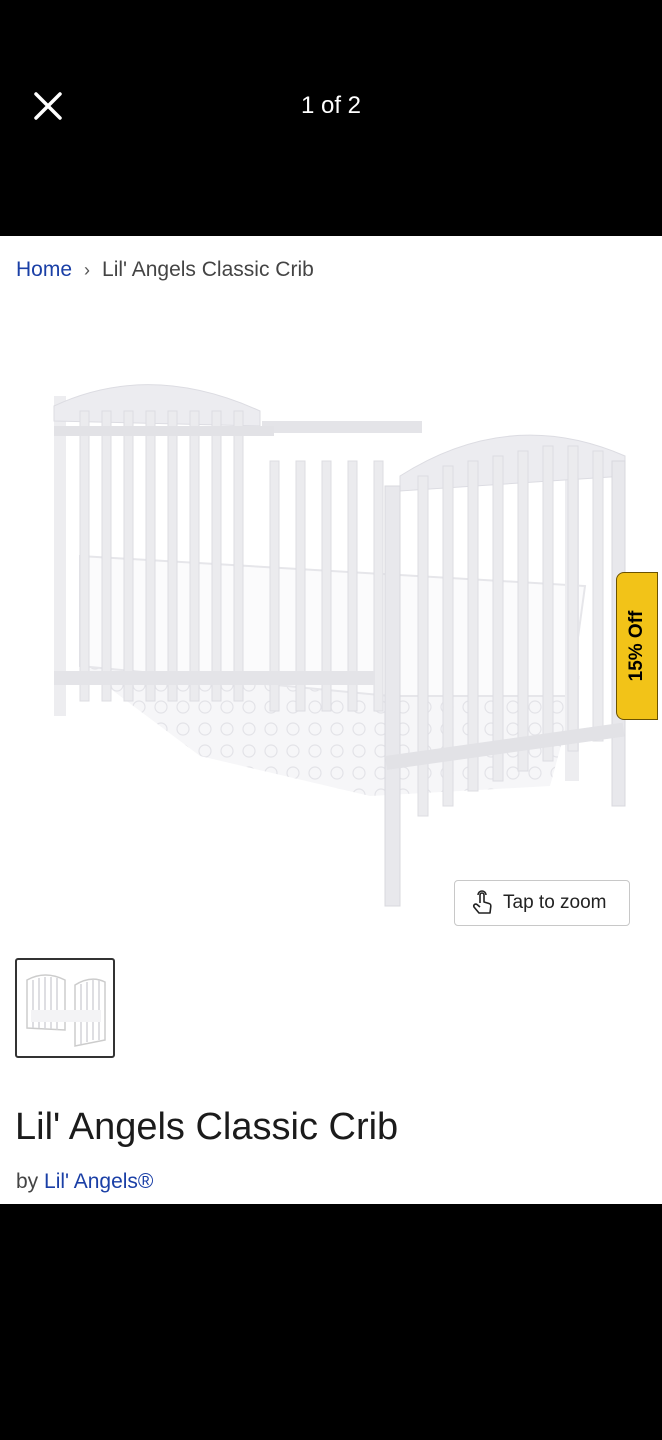  What do you see at coordinates (87, 269) in the screenshot?
I see `chevron-right-icon: ›` at bounding box center [87, 269].